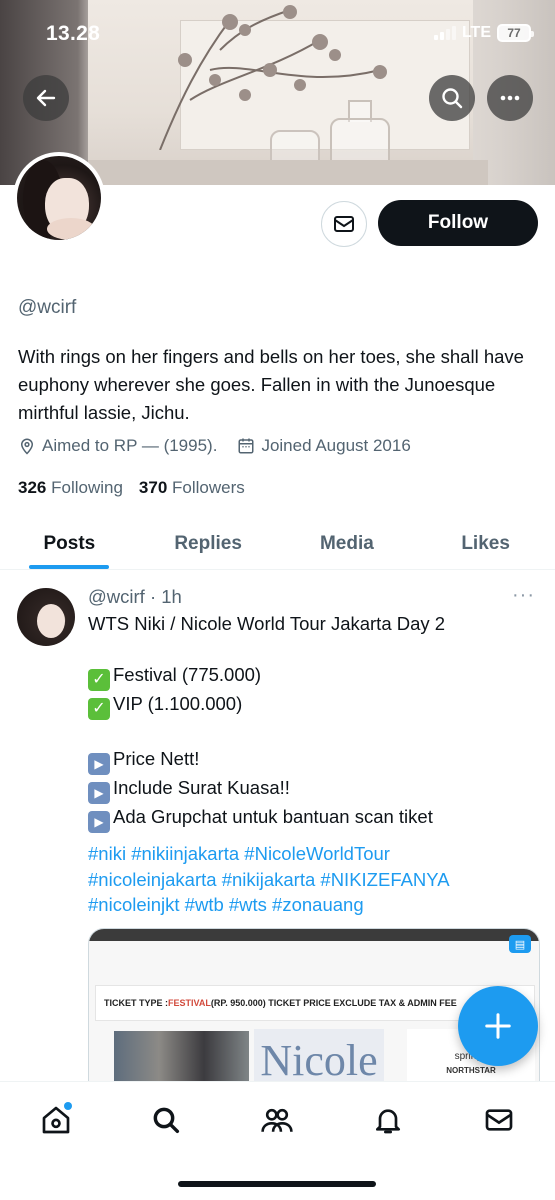 The width and height of the screenshot is (555, 1200). Describe the element at coordinates (336, 445) in the screenshot. I see `joined-text: Joined August 2016` at that location.